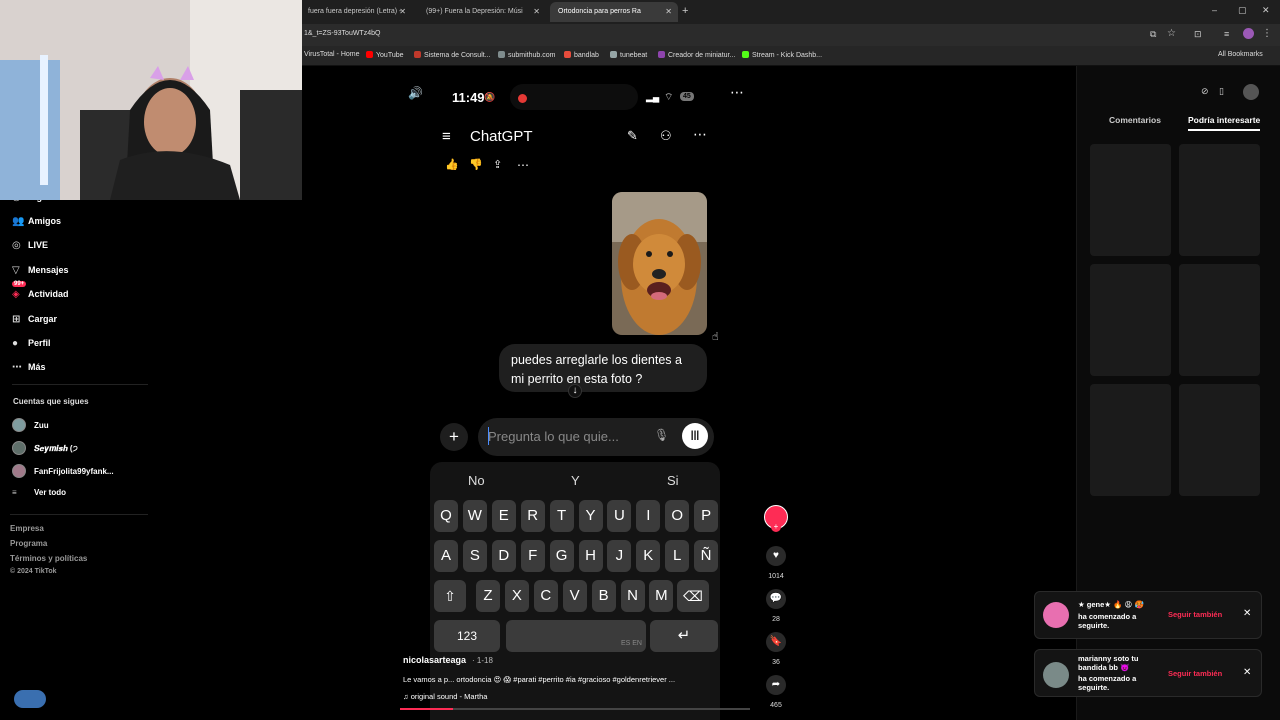 The height and width of the screenshot is (720, 1280). I want to click on key-a: A, so click(446, 556).